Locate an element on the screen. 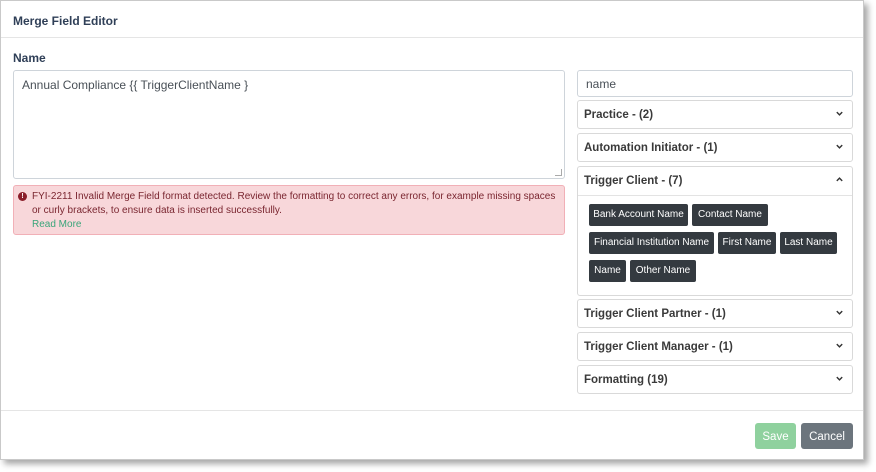  name-textarea-value: Annual Compliance {{ TriggerClientName } is located at coordinates (135, 85).